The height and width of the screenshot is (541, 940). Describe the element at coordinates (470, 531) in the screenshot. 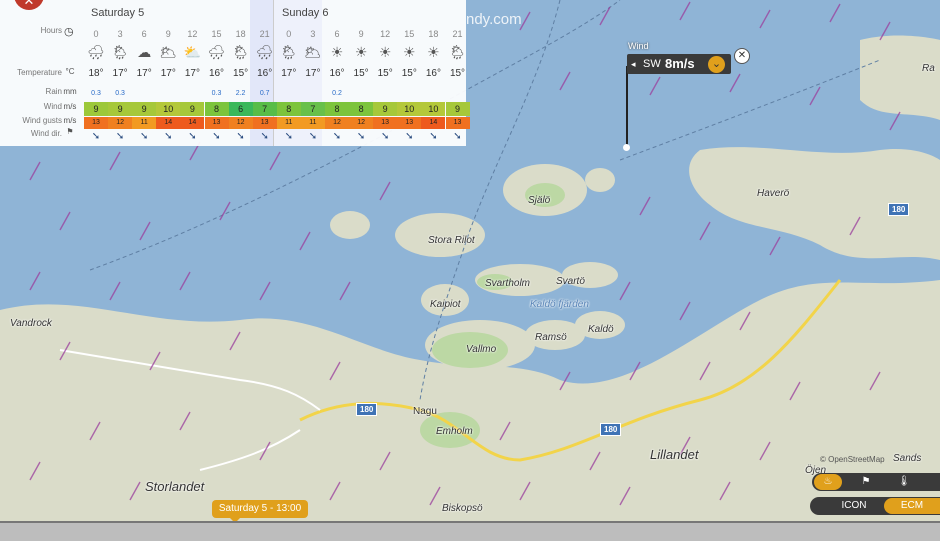

I see `timeline-bar` at that location.